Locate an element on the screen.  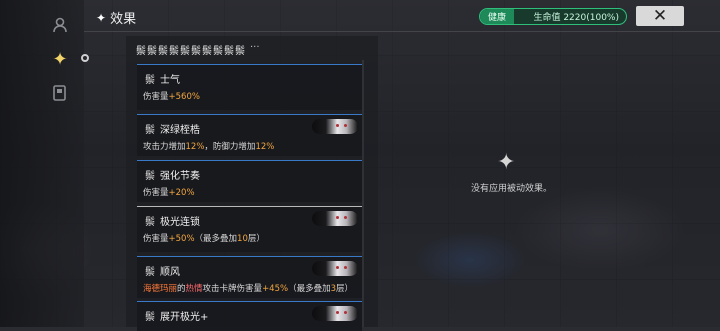
effect-description-part: 海德玛丽 is located at coordinates (160, 289).